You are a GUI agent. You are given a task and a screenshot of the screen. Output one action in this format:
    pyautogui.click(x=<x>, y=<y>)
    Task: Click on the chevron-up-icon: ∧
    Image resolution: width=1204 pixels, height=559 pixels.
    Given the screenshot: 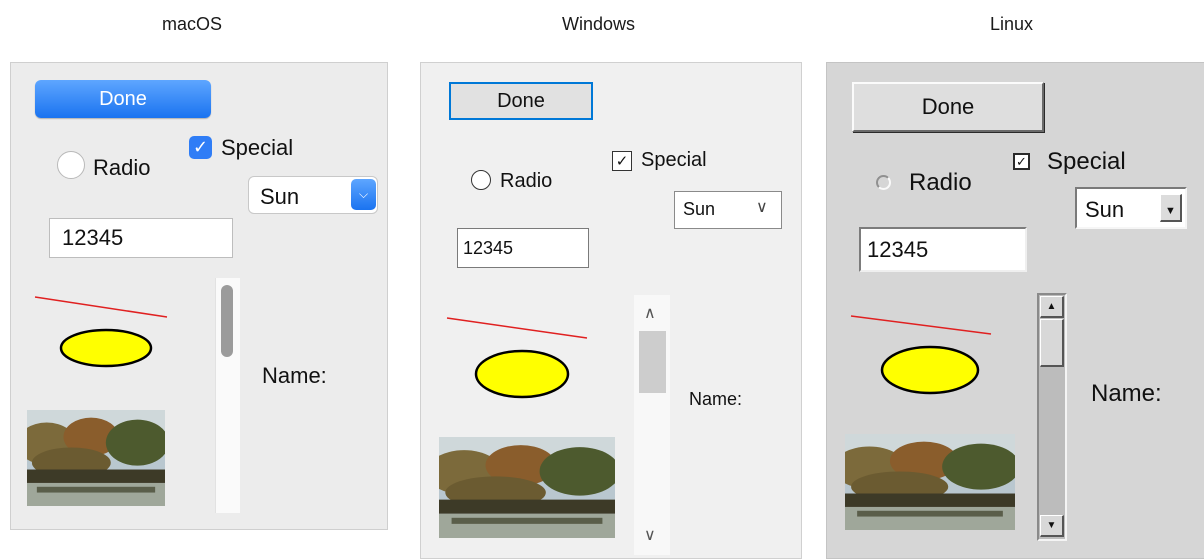 What is the action you would take?
    pyautogui.click(x=650, y=313)
    